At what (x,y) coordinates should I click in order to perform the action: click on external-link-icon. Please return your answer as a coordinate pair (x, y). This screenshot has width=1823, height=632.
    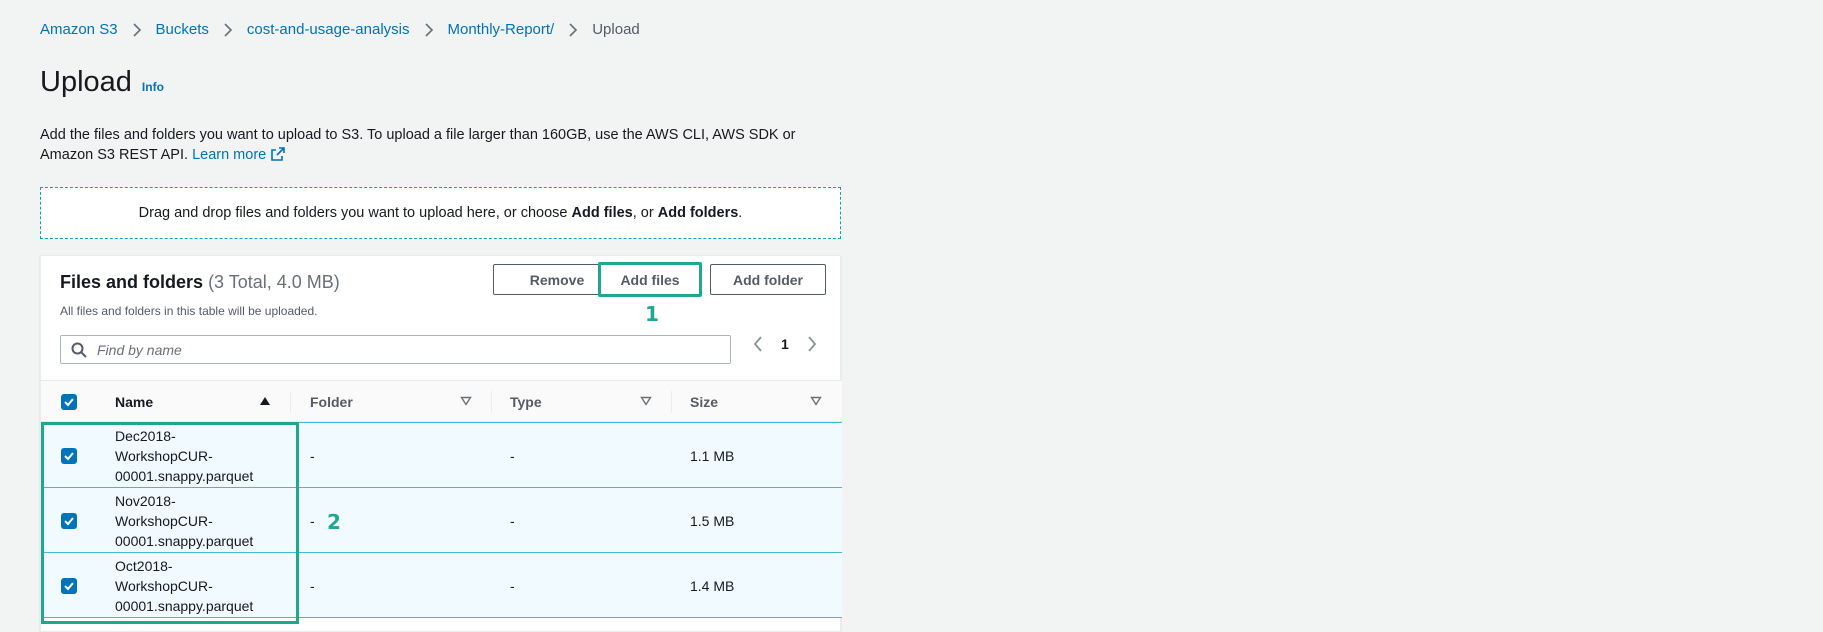
    Looking at the image, I should click on (278, 157).